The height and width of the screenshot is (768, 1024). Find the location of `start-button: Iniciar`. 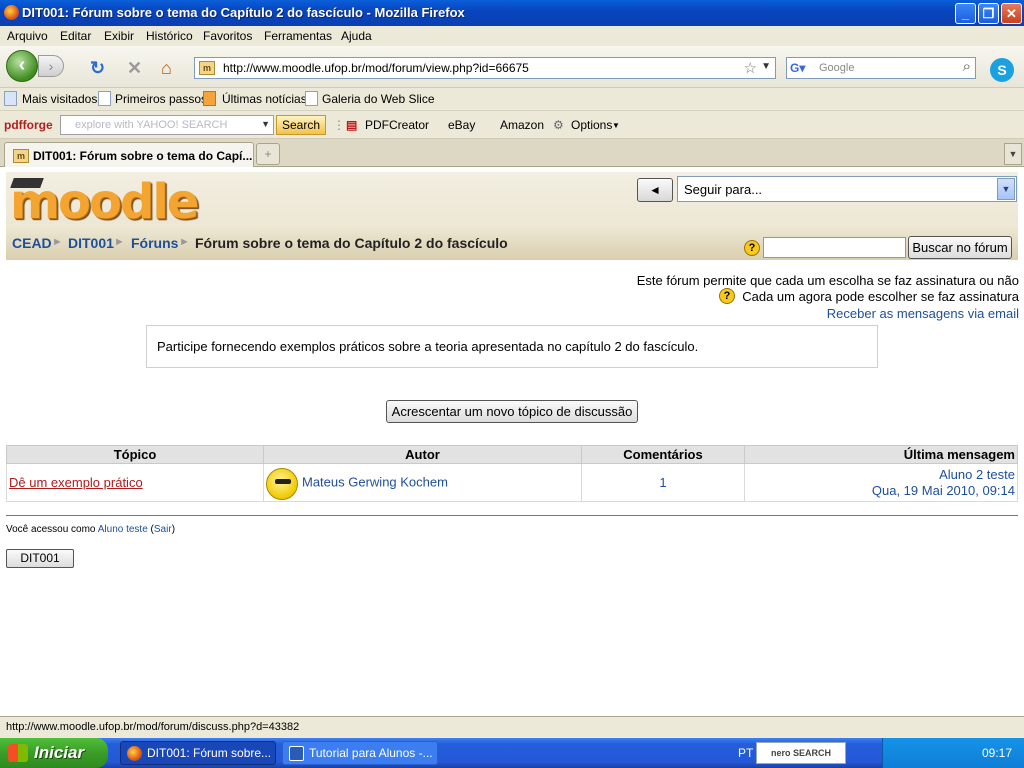

start-button: Iniciar is located at coordinates (54, 753).